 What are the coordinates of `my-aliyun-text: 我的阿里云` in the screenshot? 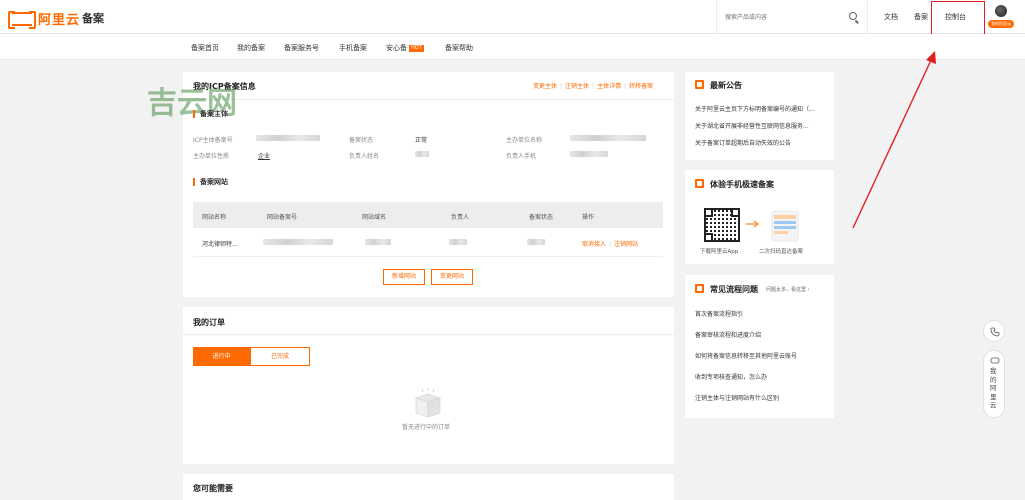 It's located at (993, 388).